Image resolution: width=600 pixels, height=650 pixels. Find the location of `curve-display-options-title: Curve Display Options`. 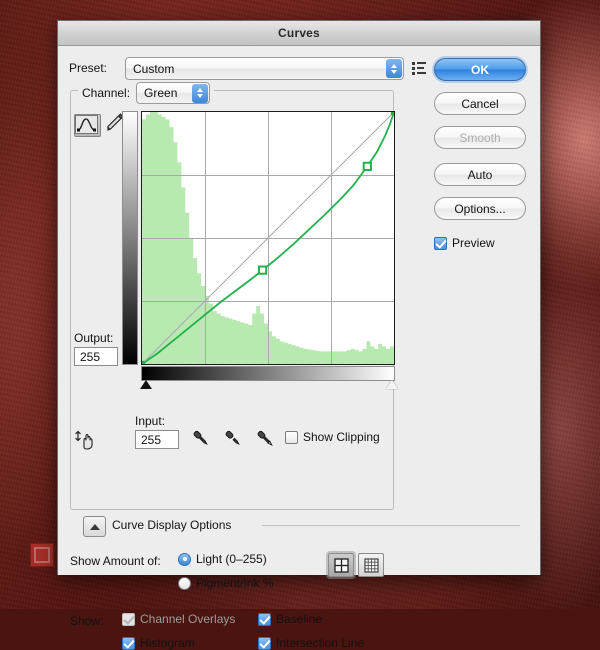

curve-display-options-title: Curve Display Options is located at coordinates (172, 525).